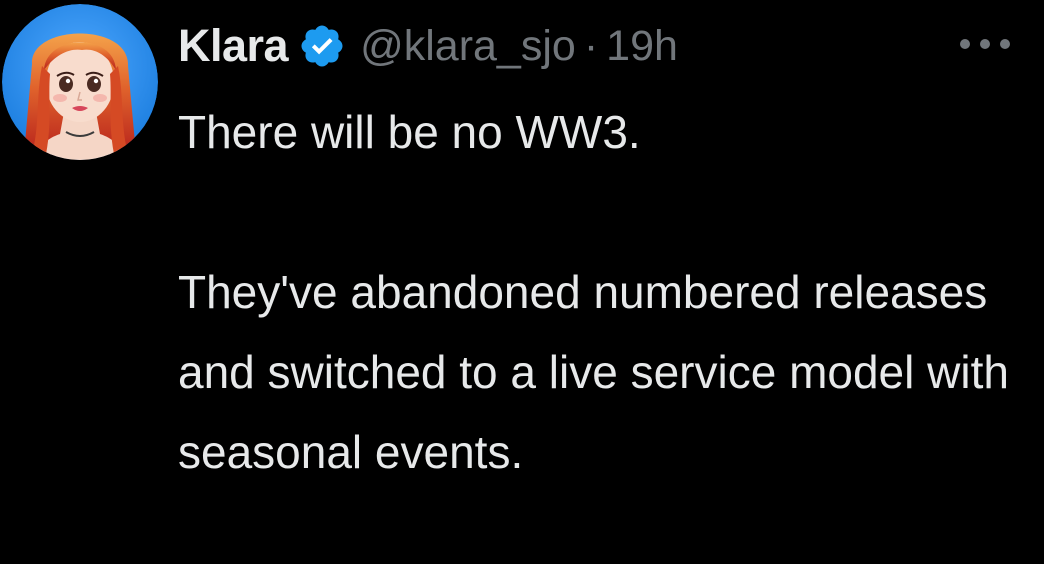  What do you see at coordinates (233, 46) in the screenshot?
I see `display-name: Klara` at bounding box center [233, 46].